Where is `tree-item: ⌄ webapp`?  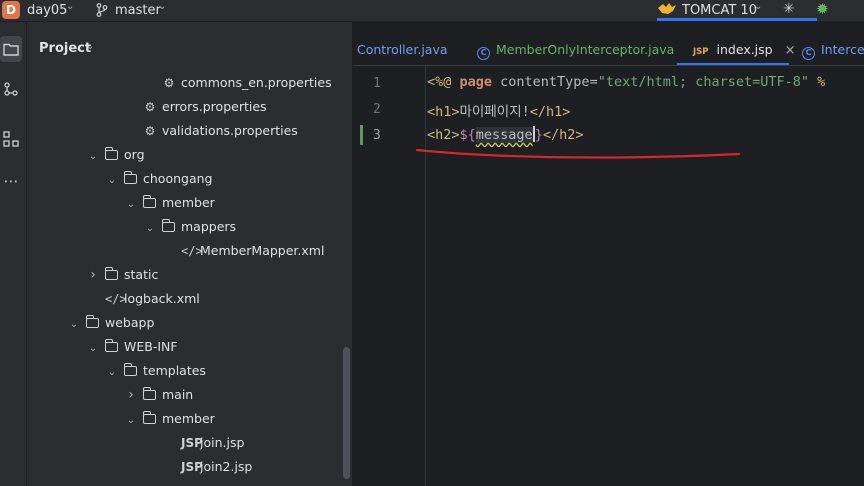 tree-item: ⌄ webapp is located at coordinates (111, 323).